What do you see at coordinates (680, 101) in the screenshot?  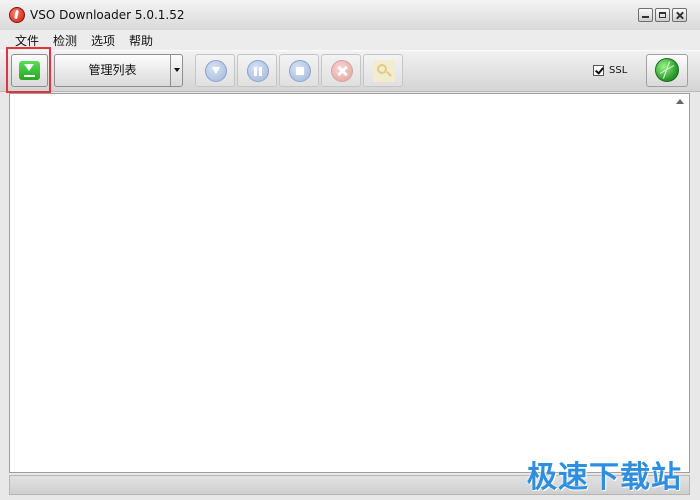 I see `scroll-up-arrow-icon` at bounding box center [680, 101].